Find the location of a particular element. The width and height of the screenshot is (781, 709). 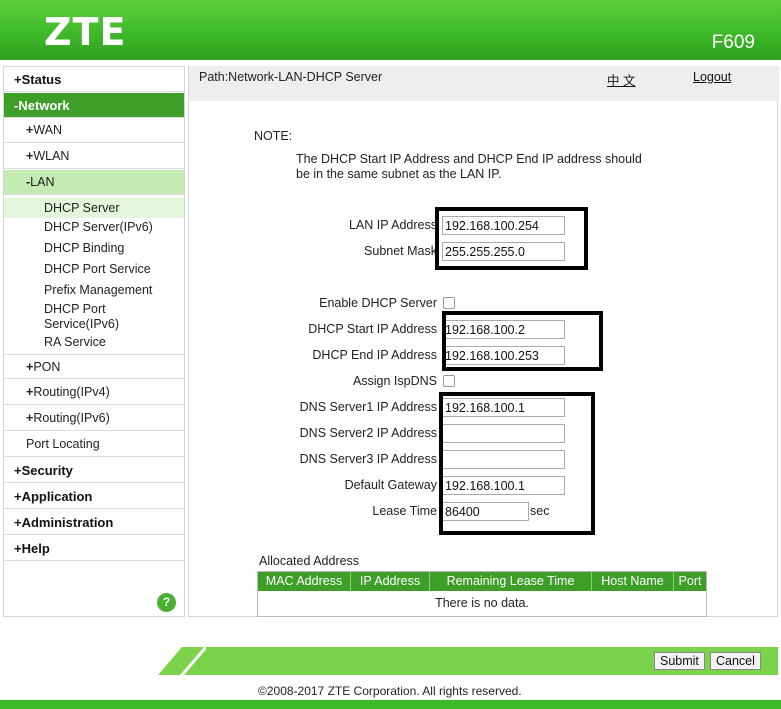

subnet-mask-input is located at coordinates (503, 251).